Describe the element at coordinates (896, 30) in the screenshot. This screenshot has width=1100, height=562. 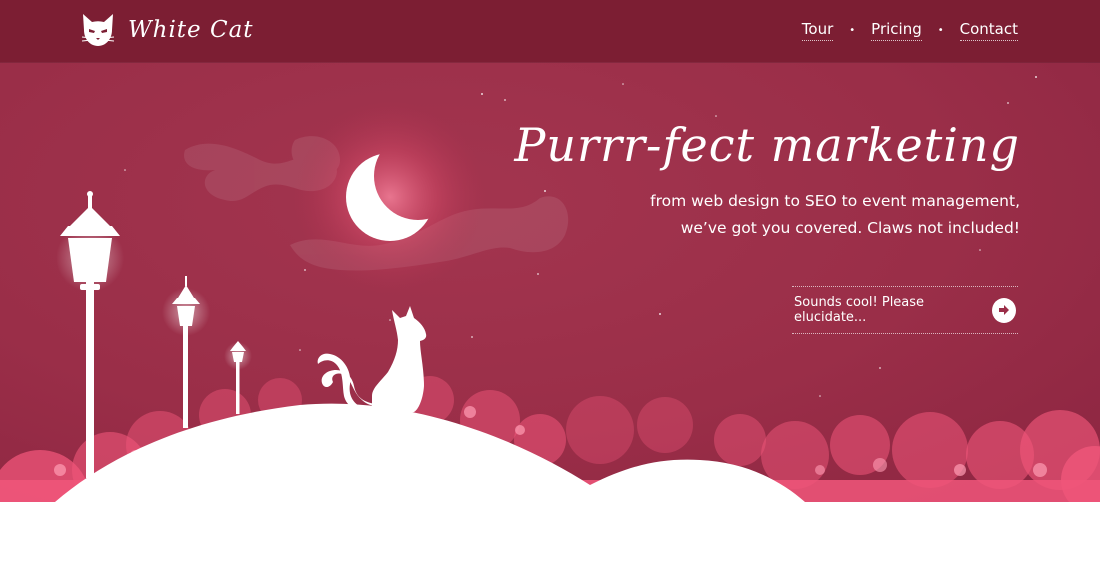
I see `nav-link-pricing: Pricing` at that location.